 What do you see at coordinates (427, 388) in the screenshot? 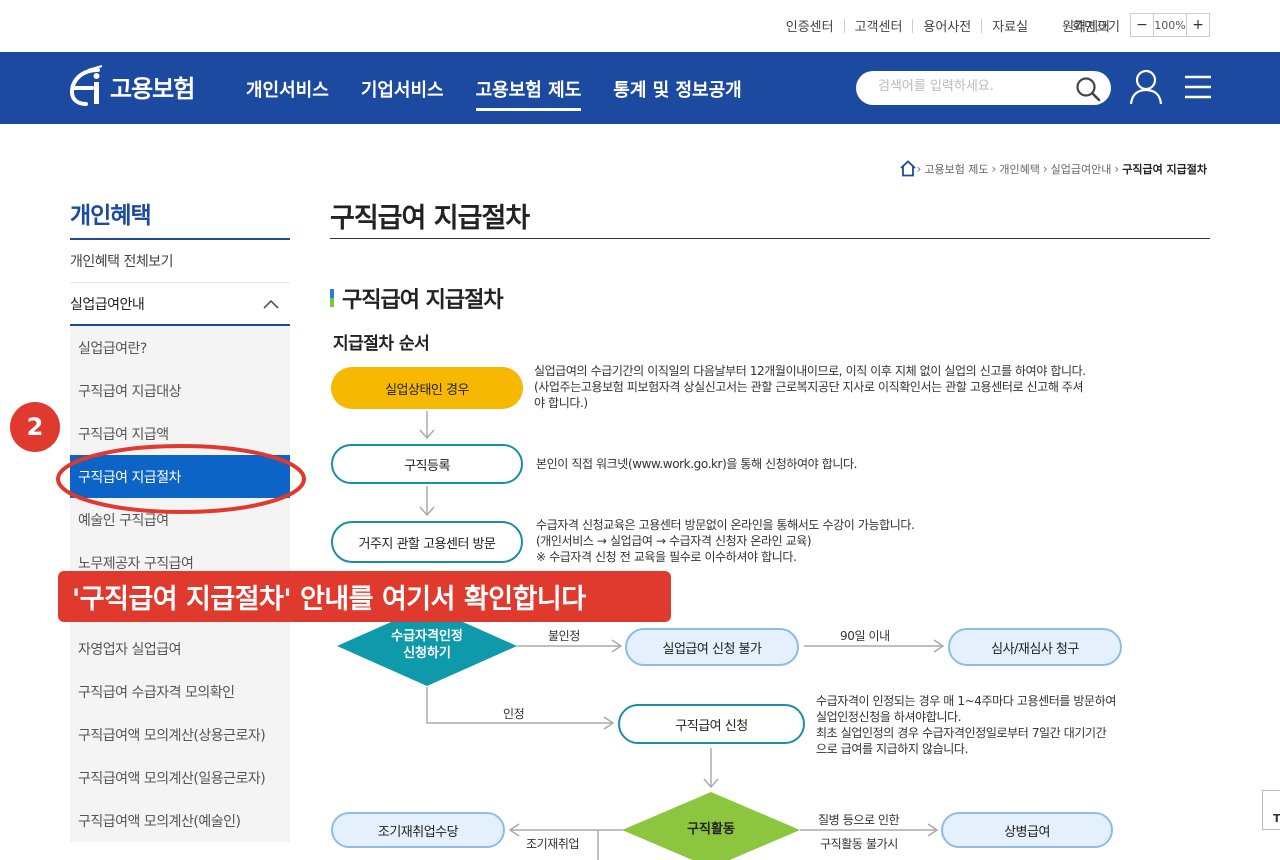
I see `step-unemployed-box: 실업상태인 경우` at bounding box center [427, 388].